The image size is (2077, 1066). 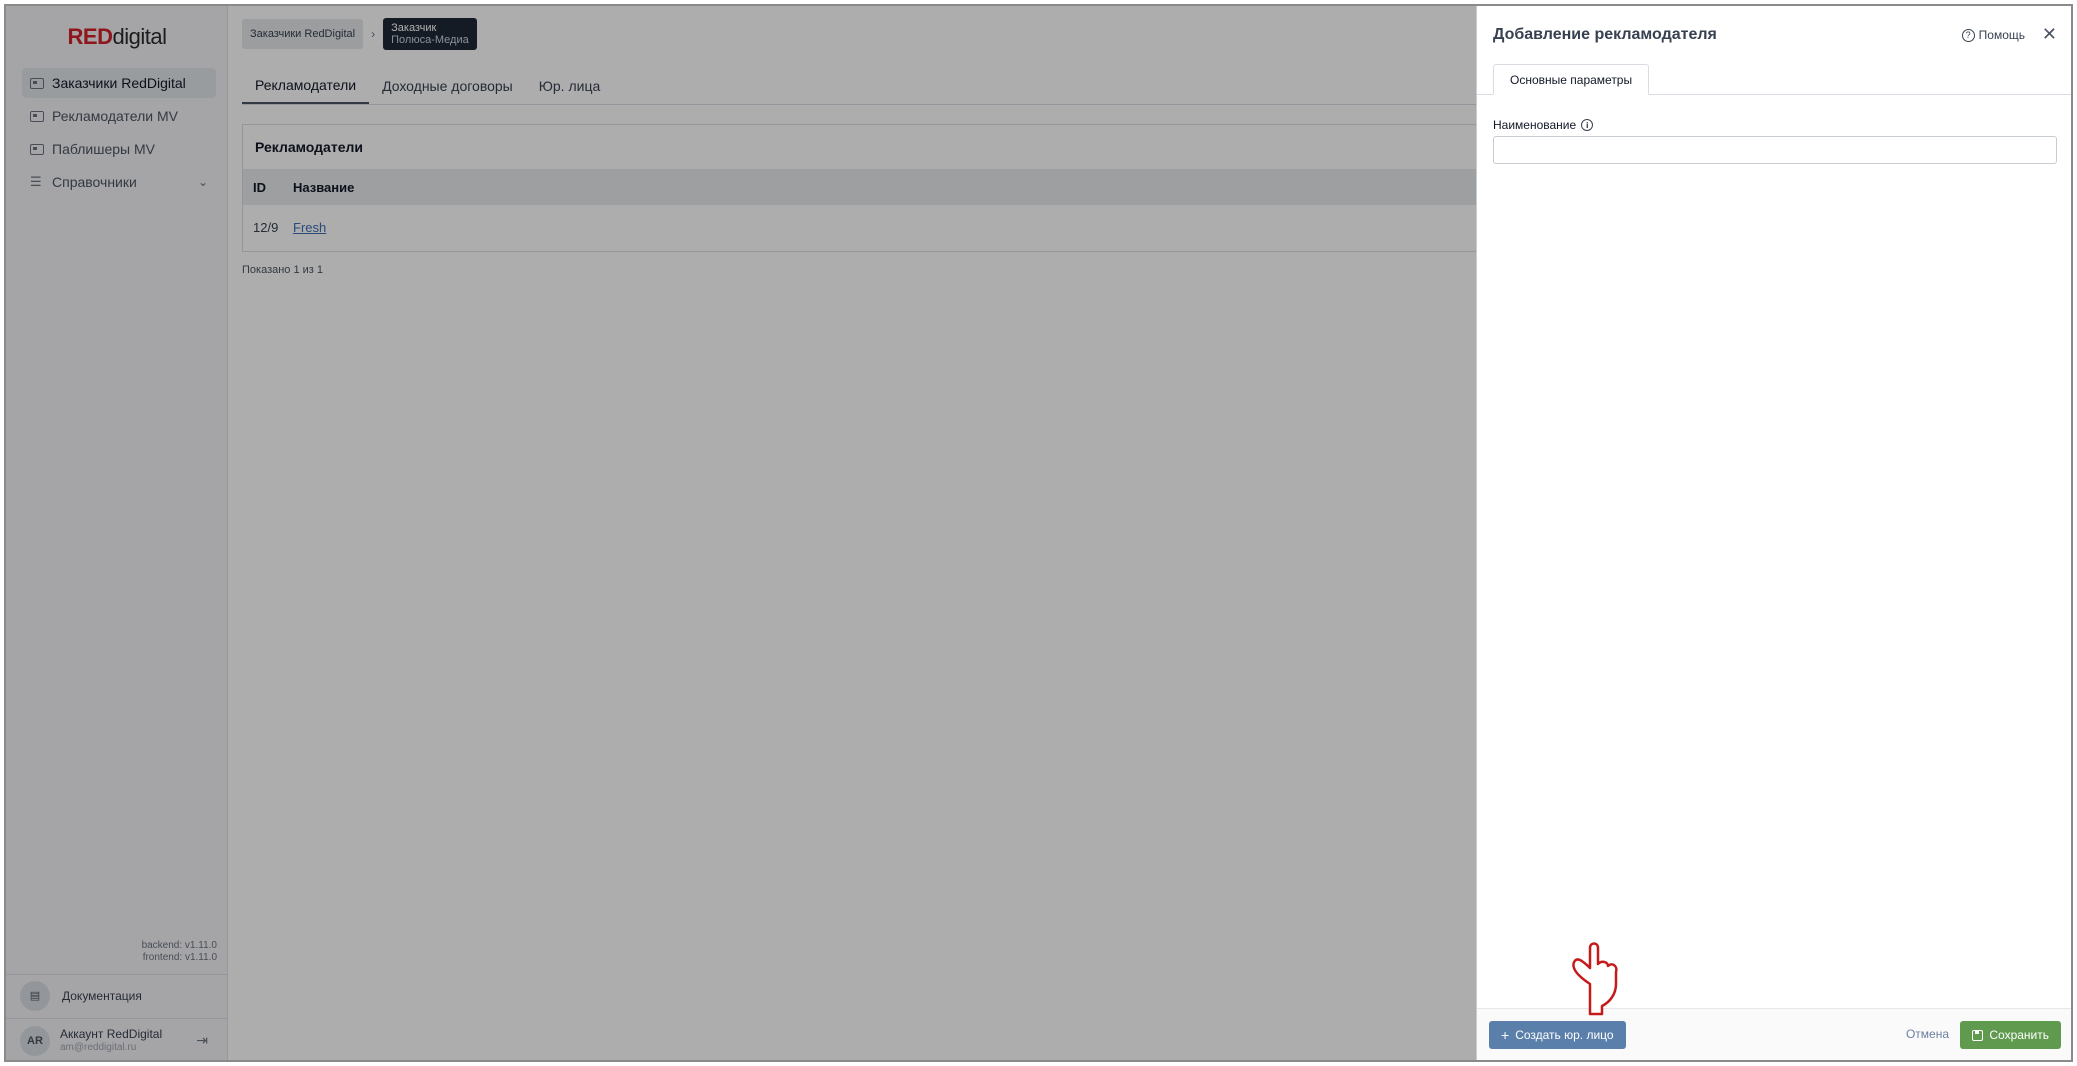 I want to click on info-icon: i, so click(x=1587, y=125).